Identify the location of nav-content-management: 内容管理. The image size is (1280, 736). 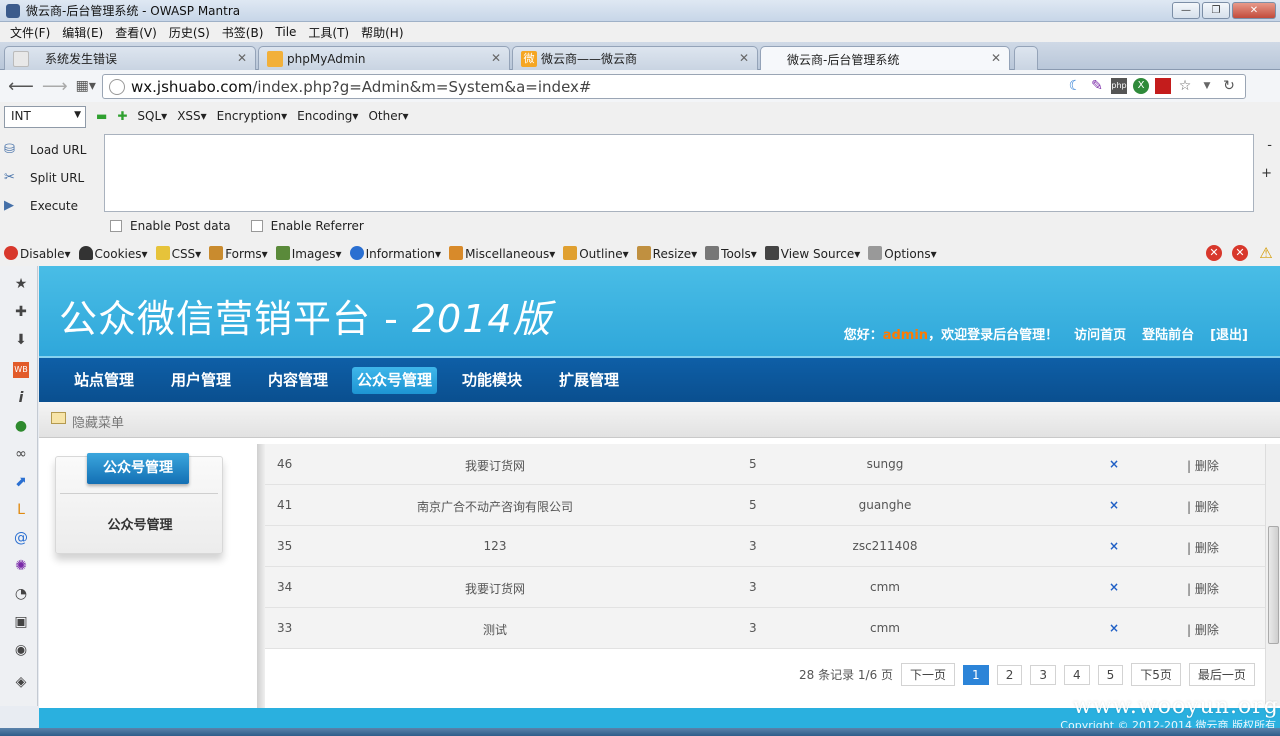
(298, 380).